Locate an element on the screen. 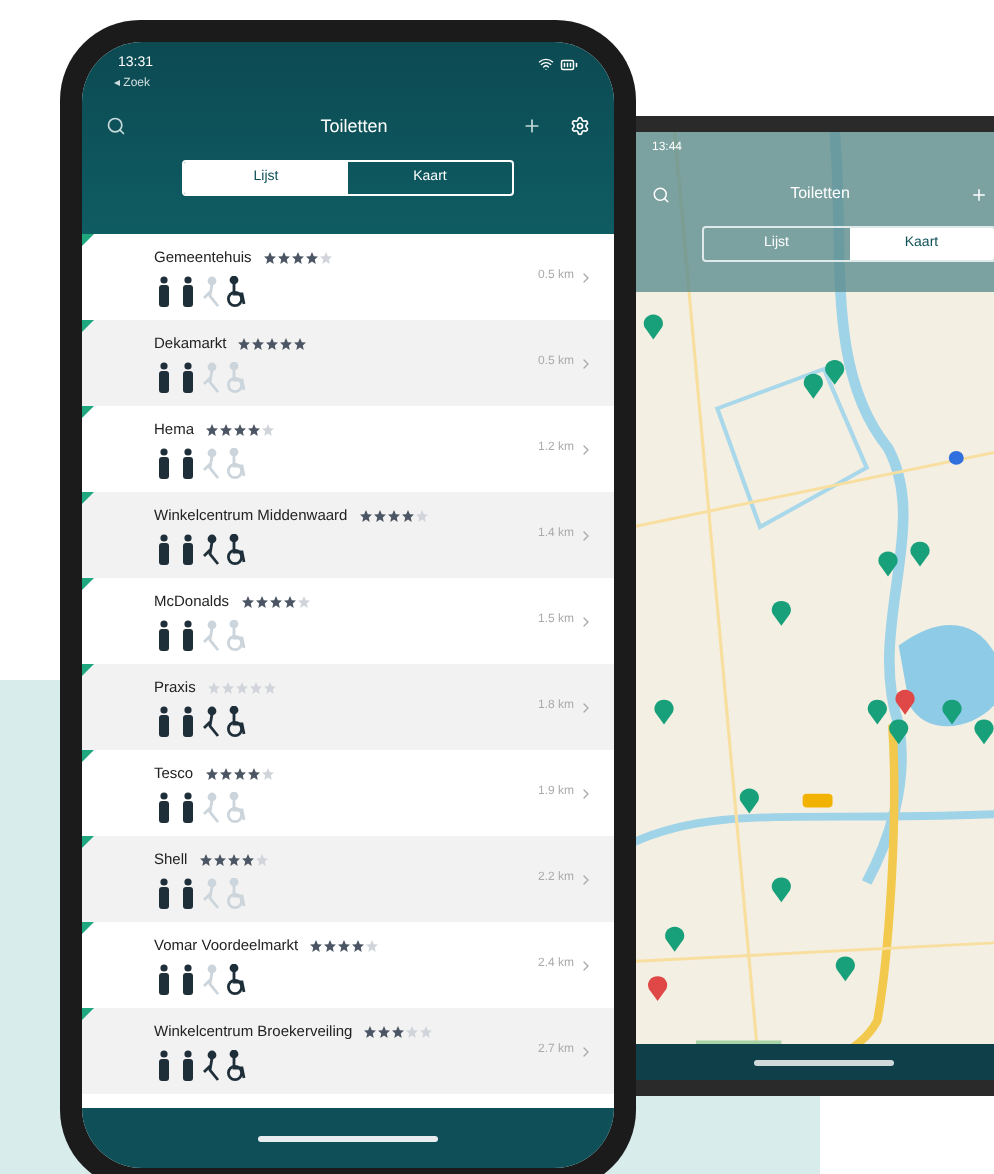  search-icon is located at coordinates (116, 126).